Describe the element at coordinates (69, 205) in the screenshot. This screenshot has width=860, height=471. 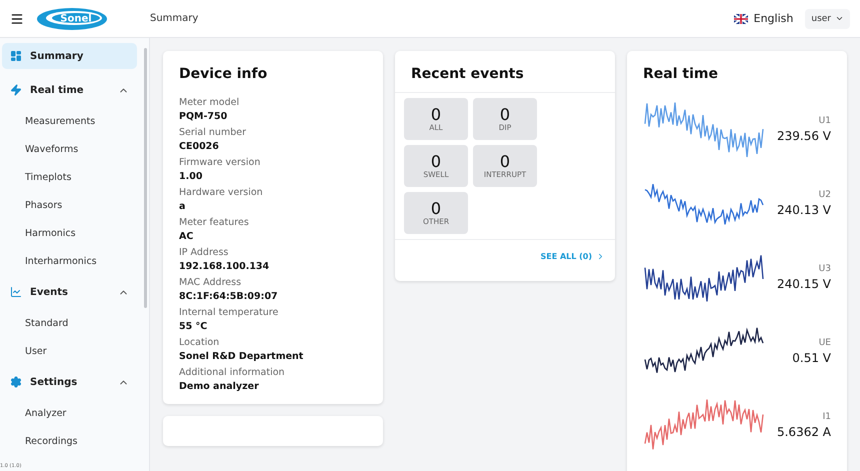
I see `sidebar-subitem: Phasors` at that location.